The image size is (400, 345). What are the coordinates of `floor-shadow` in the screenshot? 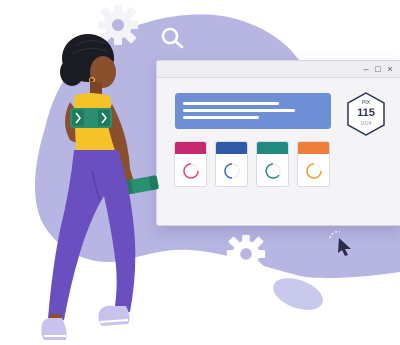 It's located at (298, 294).